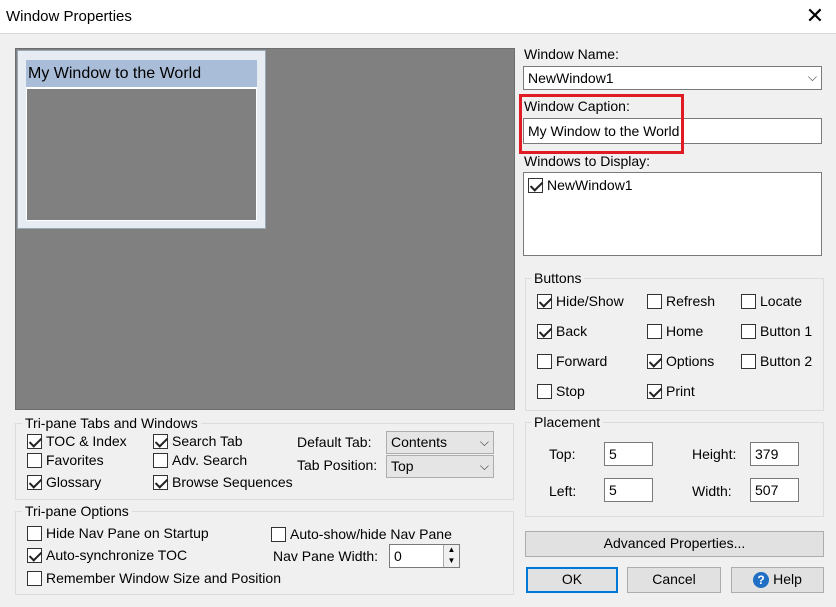 Image resolution: width=836 pixels, height=607 pixels. Describe the element at coordinates (685, 331) in the screenshot. I see `checkbox-label: Home` at that location.